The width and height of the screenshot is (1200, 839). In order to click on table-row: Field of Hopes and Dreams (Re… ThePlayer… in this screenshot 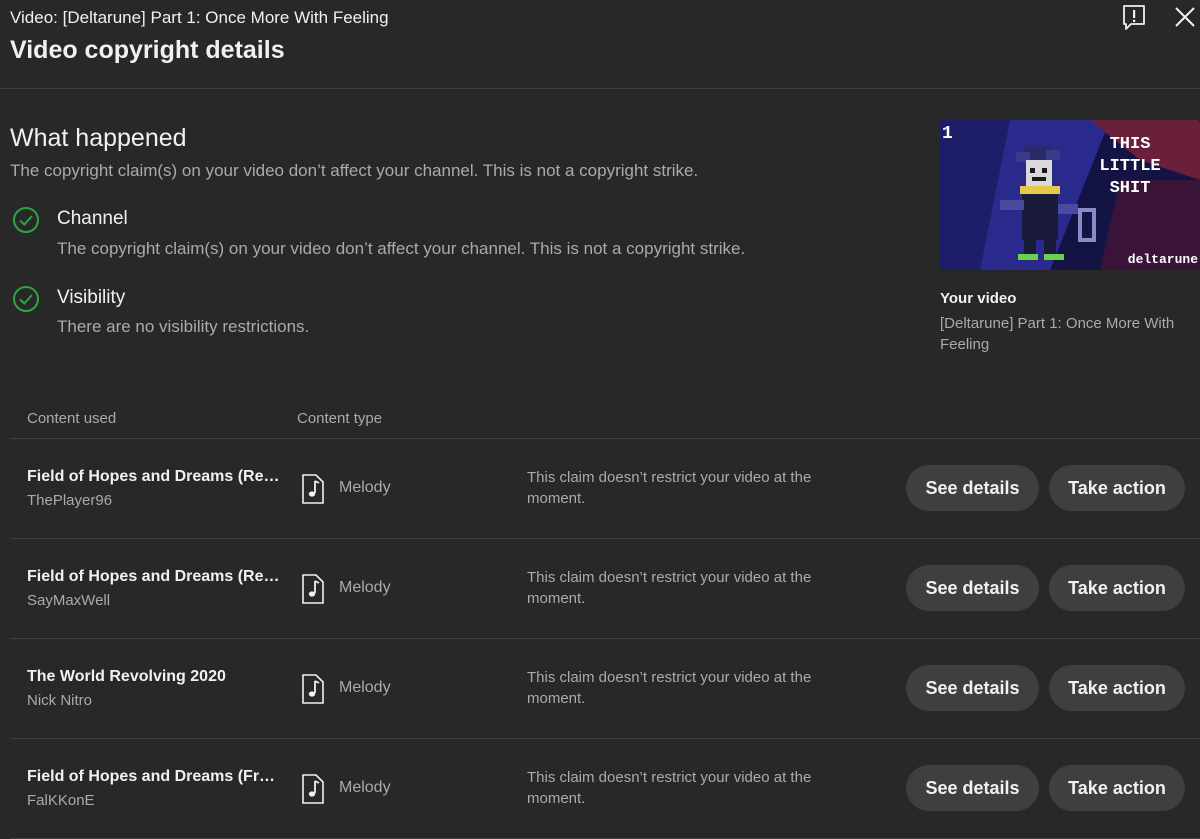, I will do `click(600, 489)`.